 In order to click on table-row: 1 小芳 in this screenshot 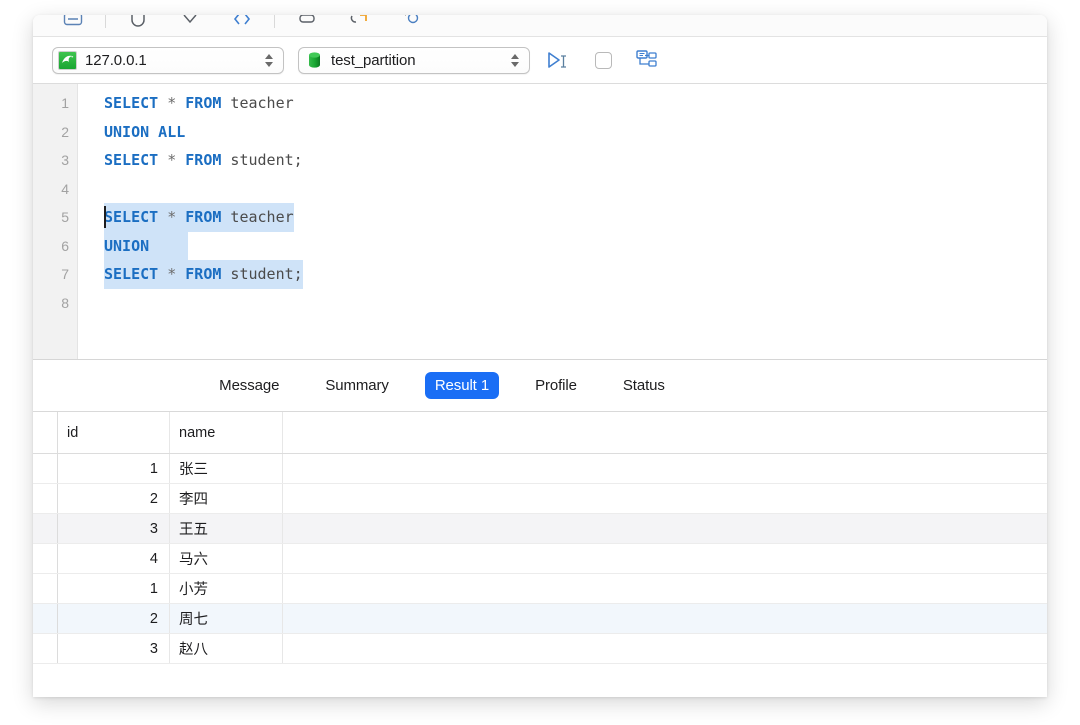, I will do `click(540, 589)`.